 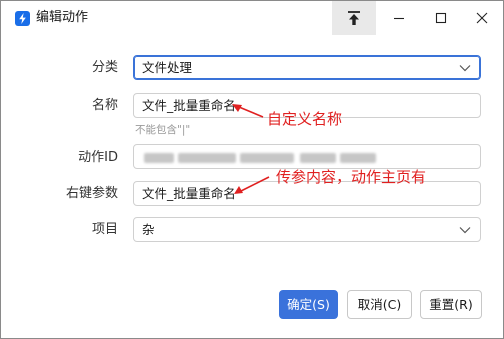 What do you see at coordinates (308, 304) in the screenshot?
I see `confirm-button: 确定(S)` at bounding box center [308, 304].